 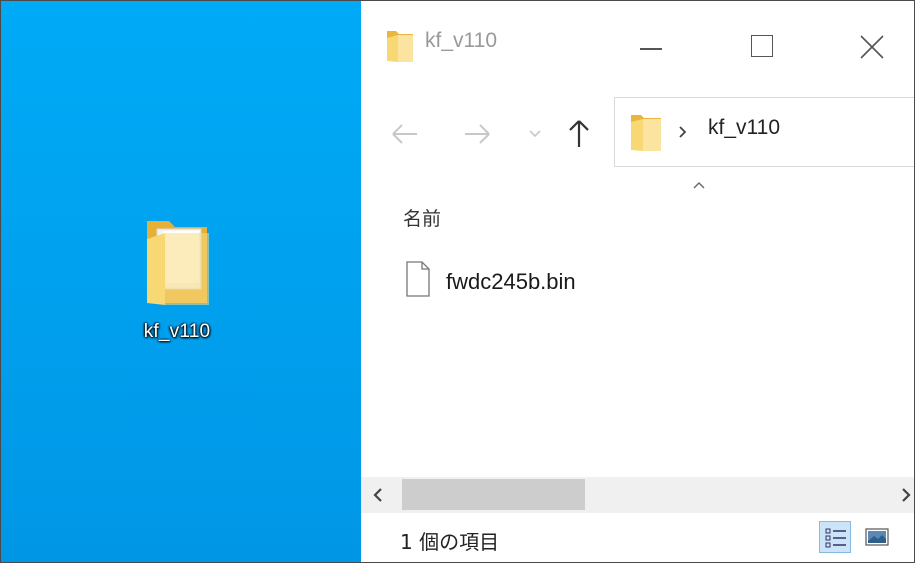 What do you see at coordinates (595, 281) in the screenshot?
I see `list-item: fwdc245b.bin` at bounding box center [595, 281].